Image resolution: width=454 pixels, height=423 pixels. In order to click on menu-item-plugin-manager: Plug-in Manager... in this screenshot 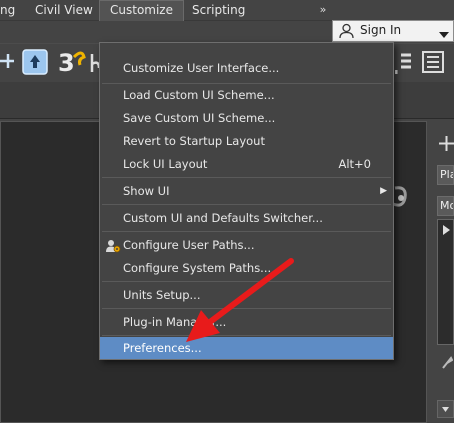, I will do `click(246, 322)`.